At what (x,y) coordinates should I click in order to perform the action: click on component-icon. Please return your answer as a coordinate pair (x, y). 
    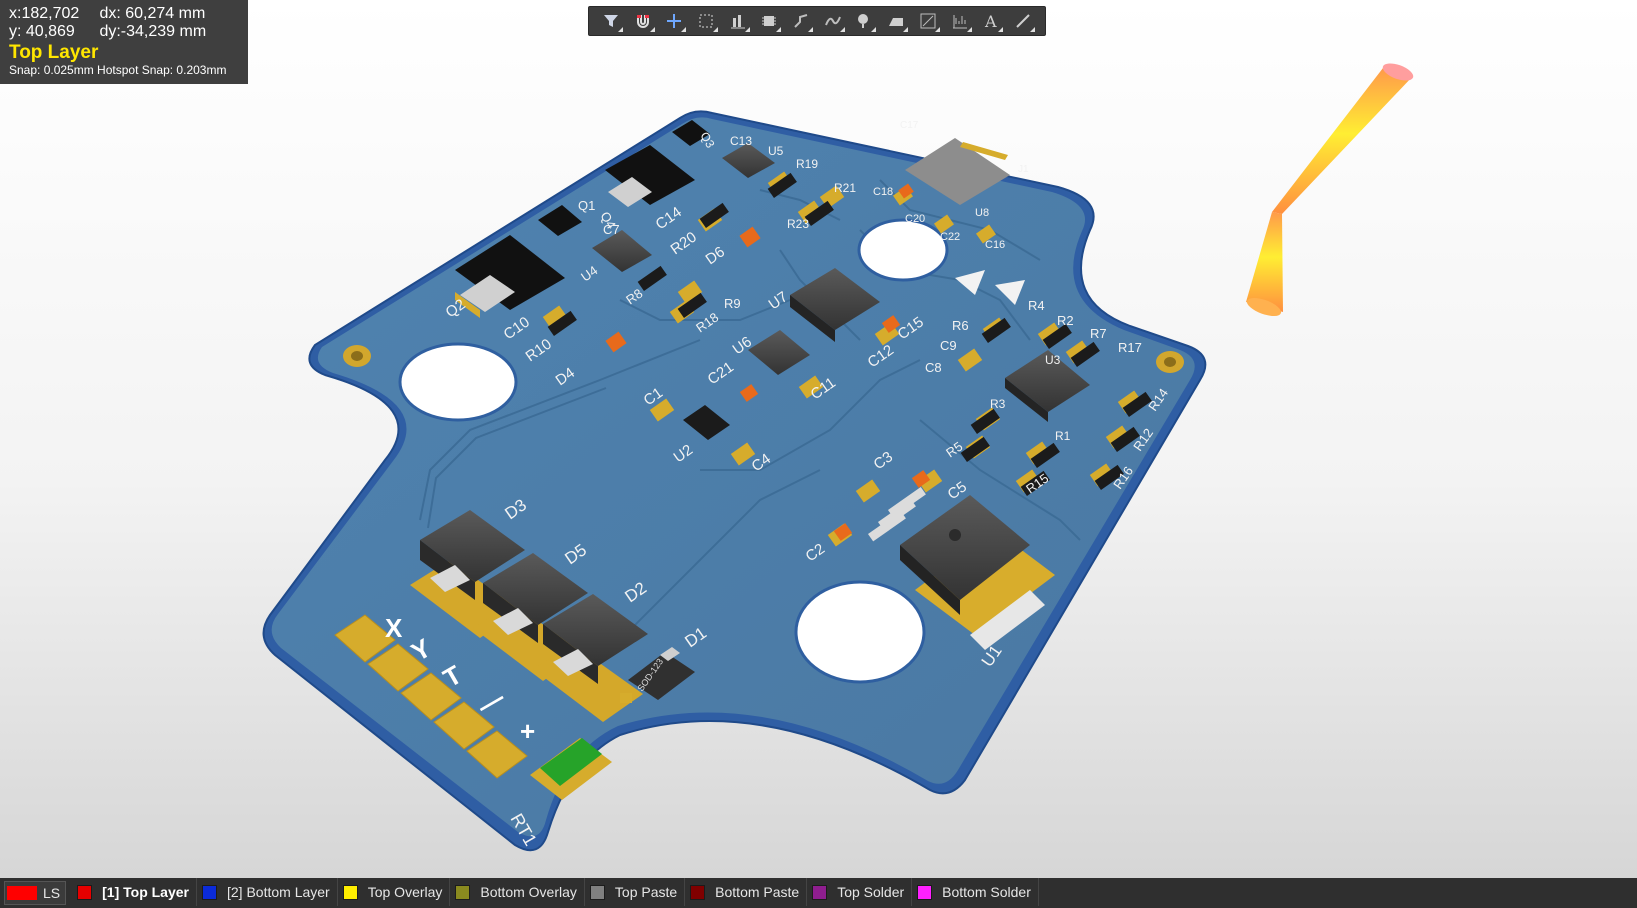
    Looking at the image, I should click on (769, 21).